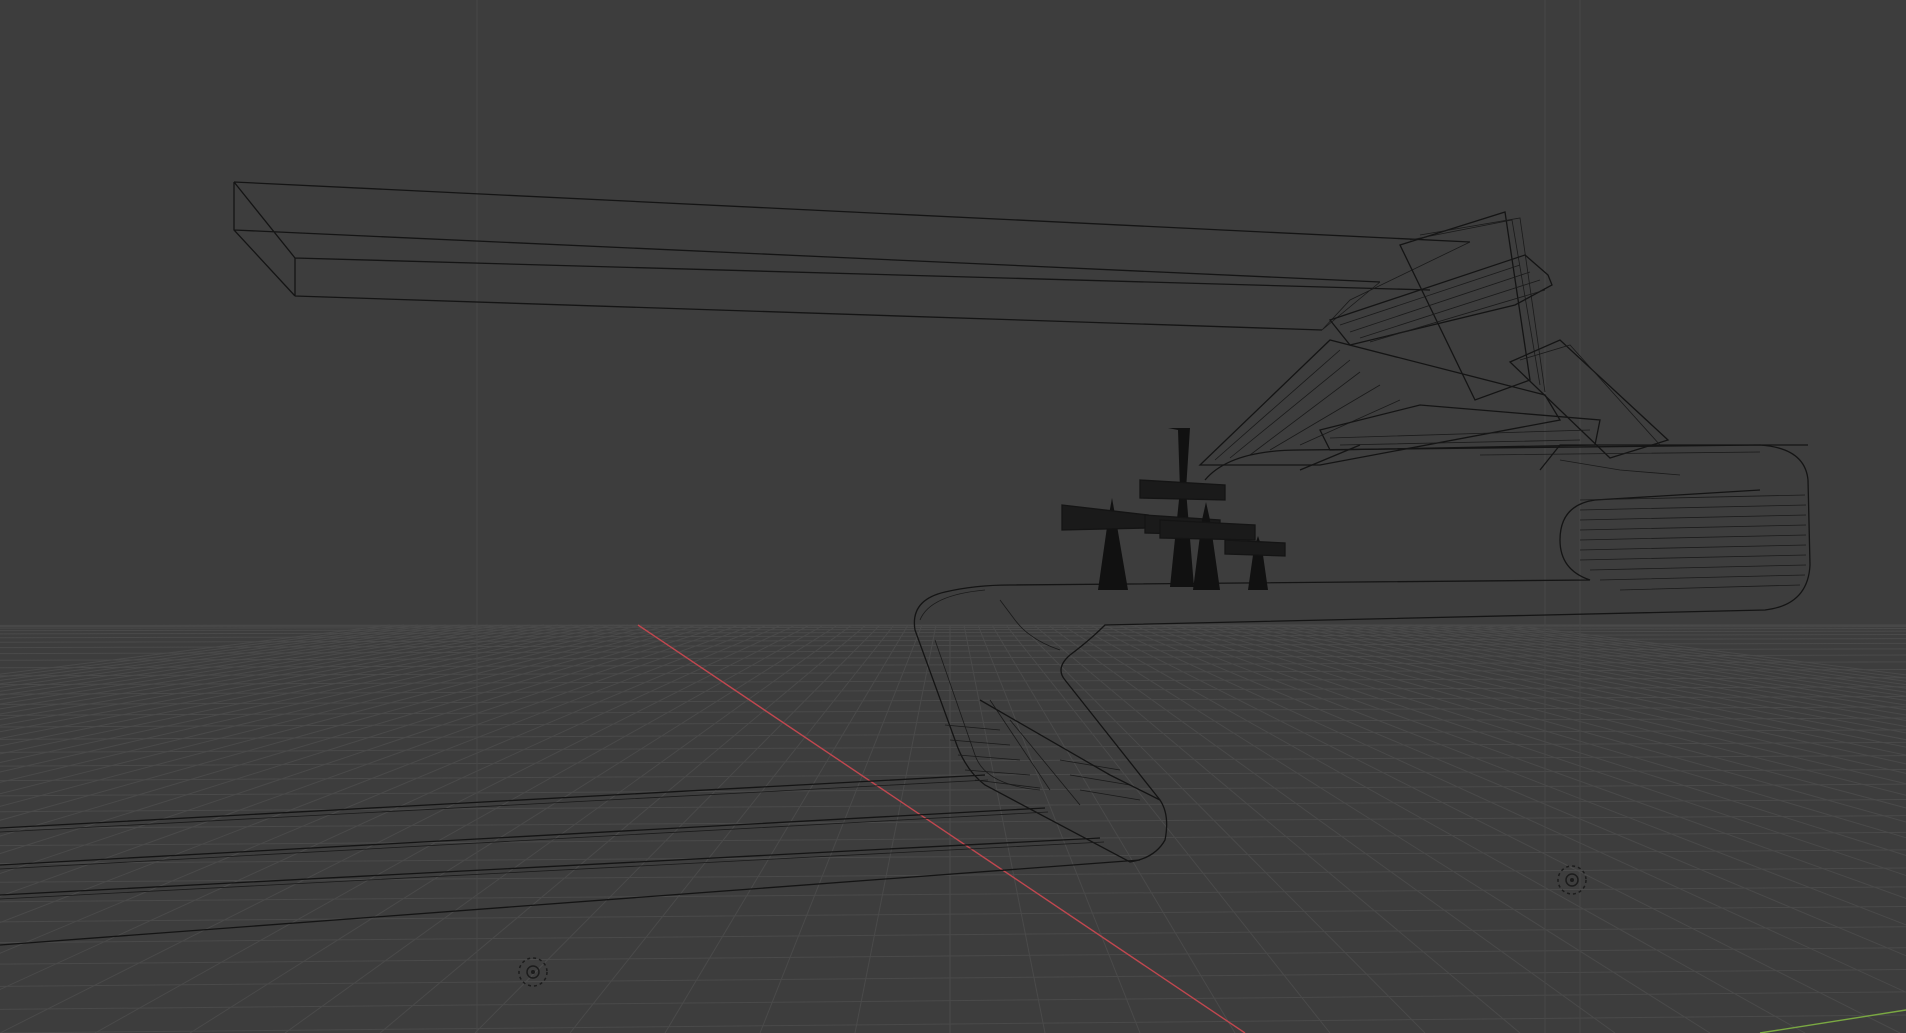 Image resolution: width=1906 pixels, height=1033 pixels. Describe the element at coordinates (852, 256) in the screenshot. I see `slab-overhang-object` at that location.